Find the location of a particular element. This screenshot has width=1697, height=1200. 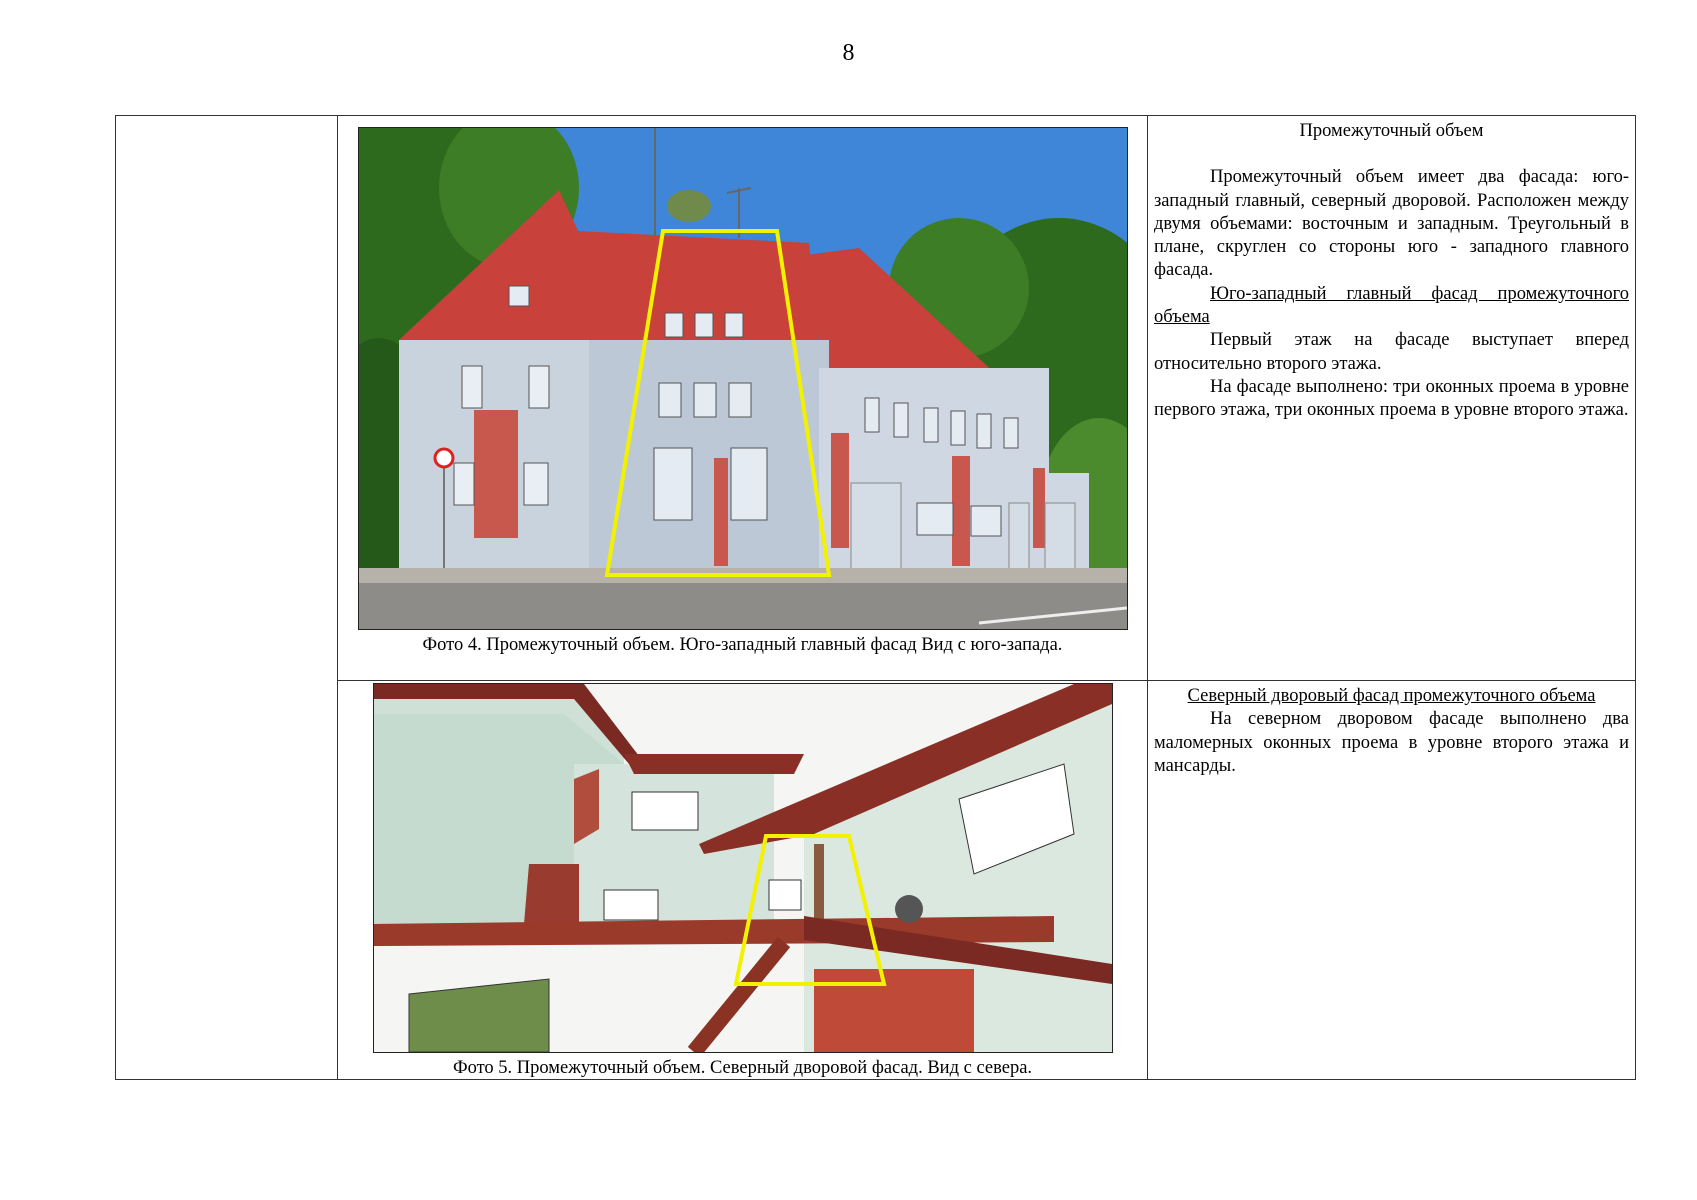

section-heading: Промежуточный объем is located at coordinates (1391, 131).